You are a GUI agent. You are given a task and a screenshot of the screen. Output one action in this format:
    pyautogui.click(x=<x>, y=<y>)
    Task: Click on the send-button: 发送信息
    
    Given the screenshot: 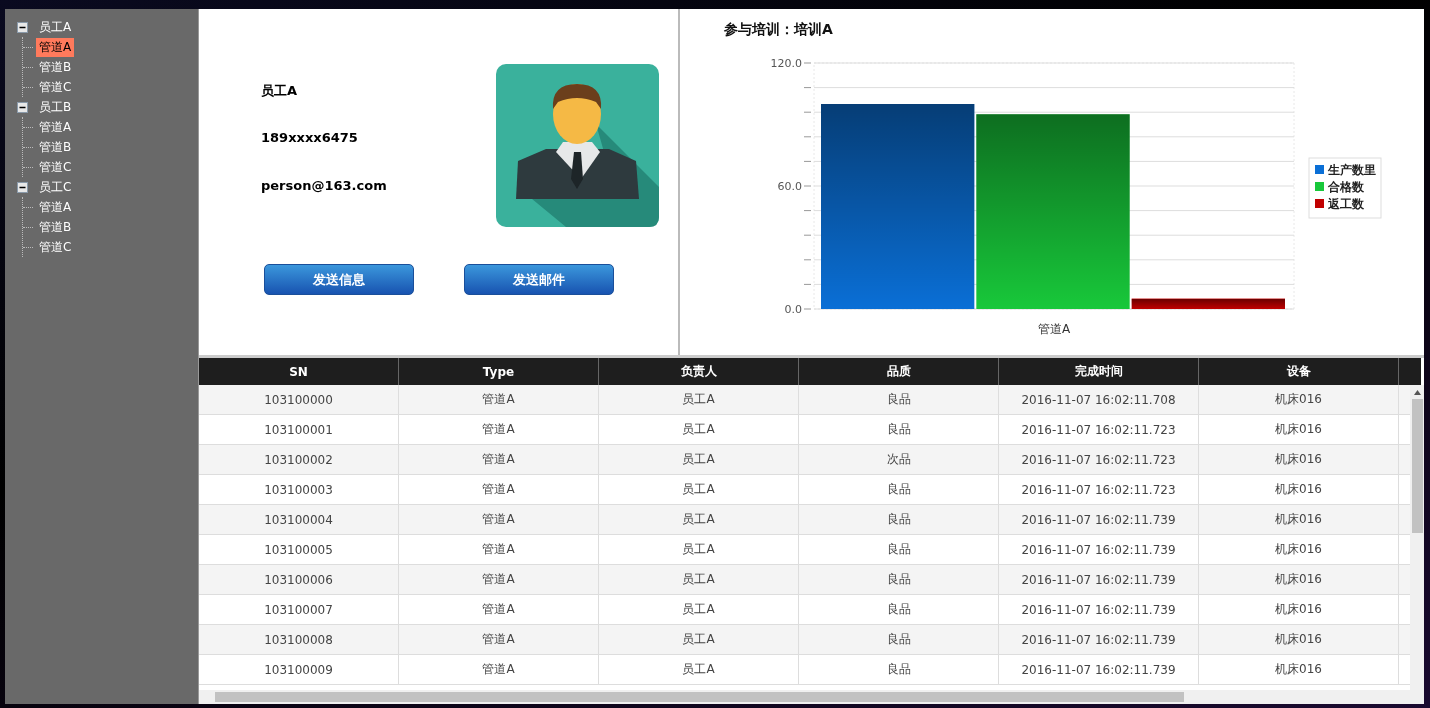 What is the action you would take?
    pyautogui.click(x=339, y=279)
    